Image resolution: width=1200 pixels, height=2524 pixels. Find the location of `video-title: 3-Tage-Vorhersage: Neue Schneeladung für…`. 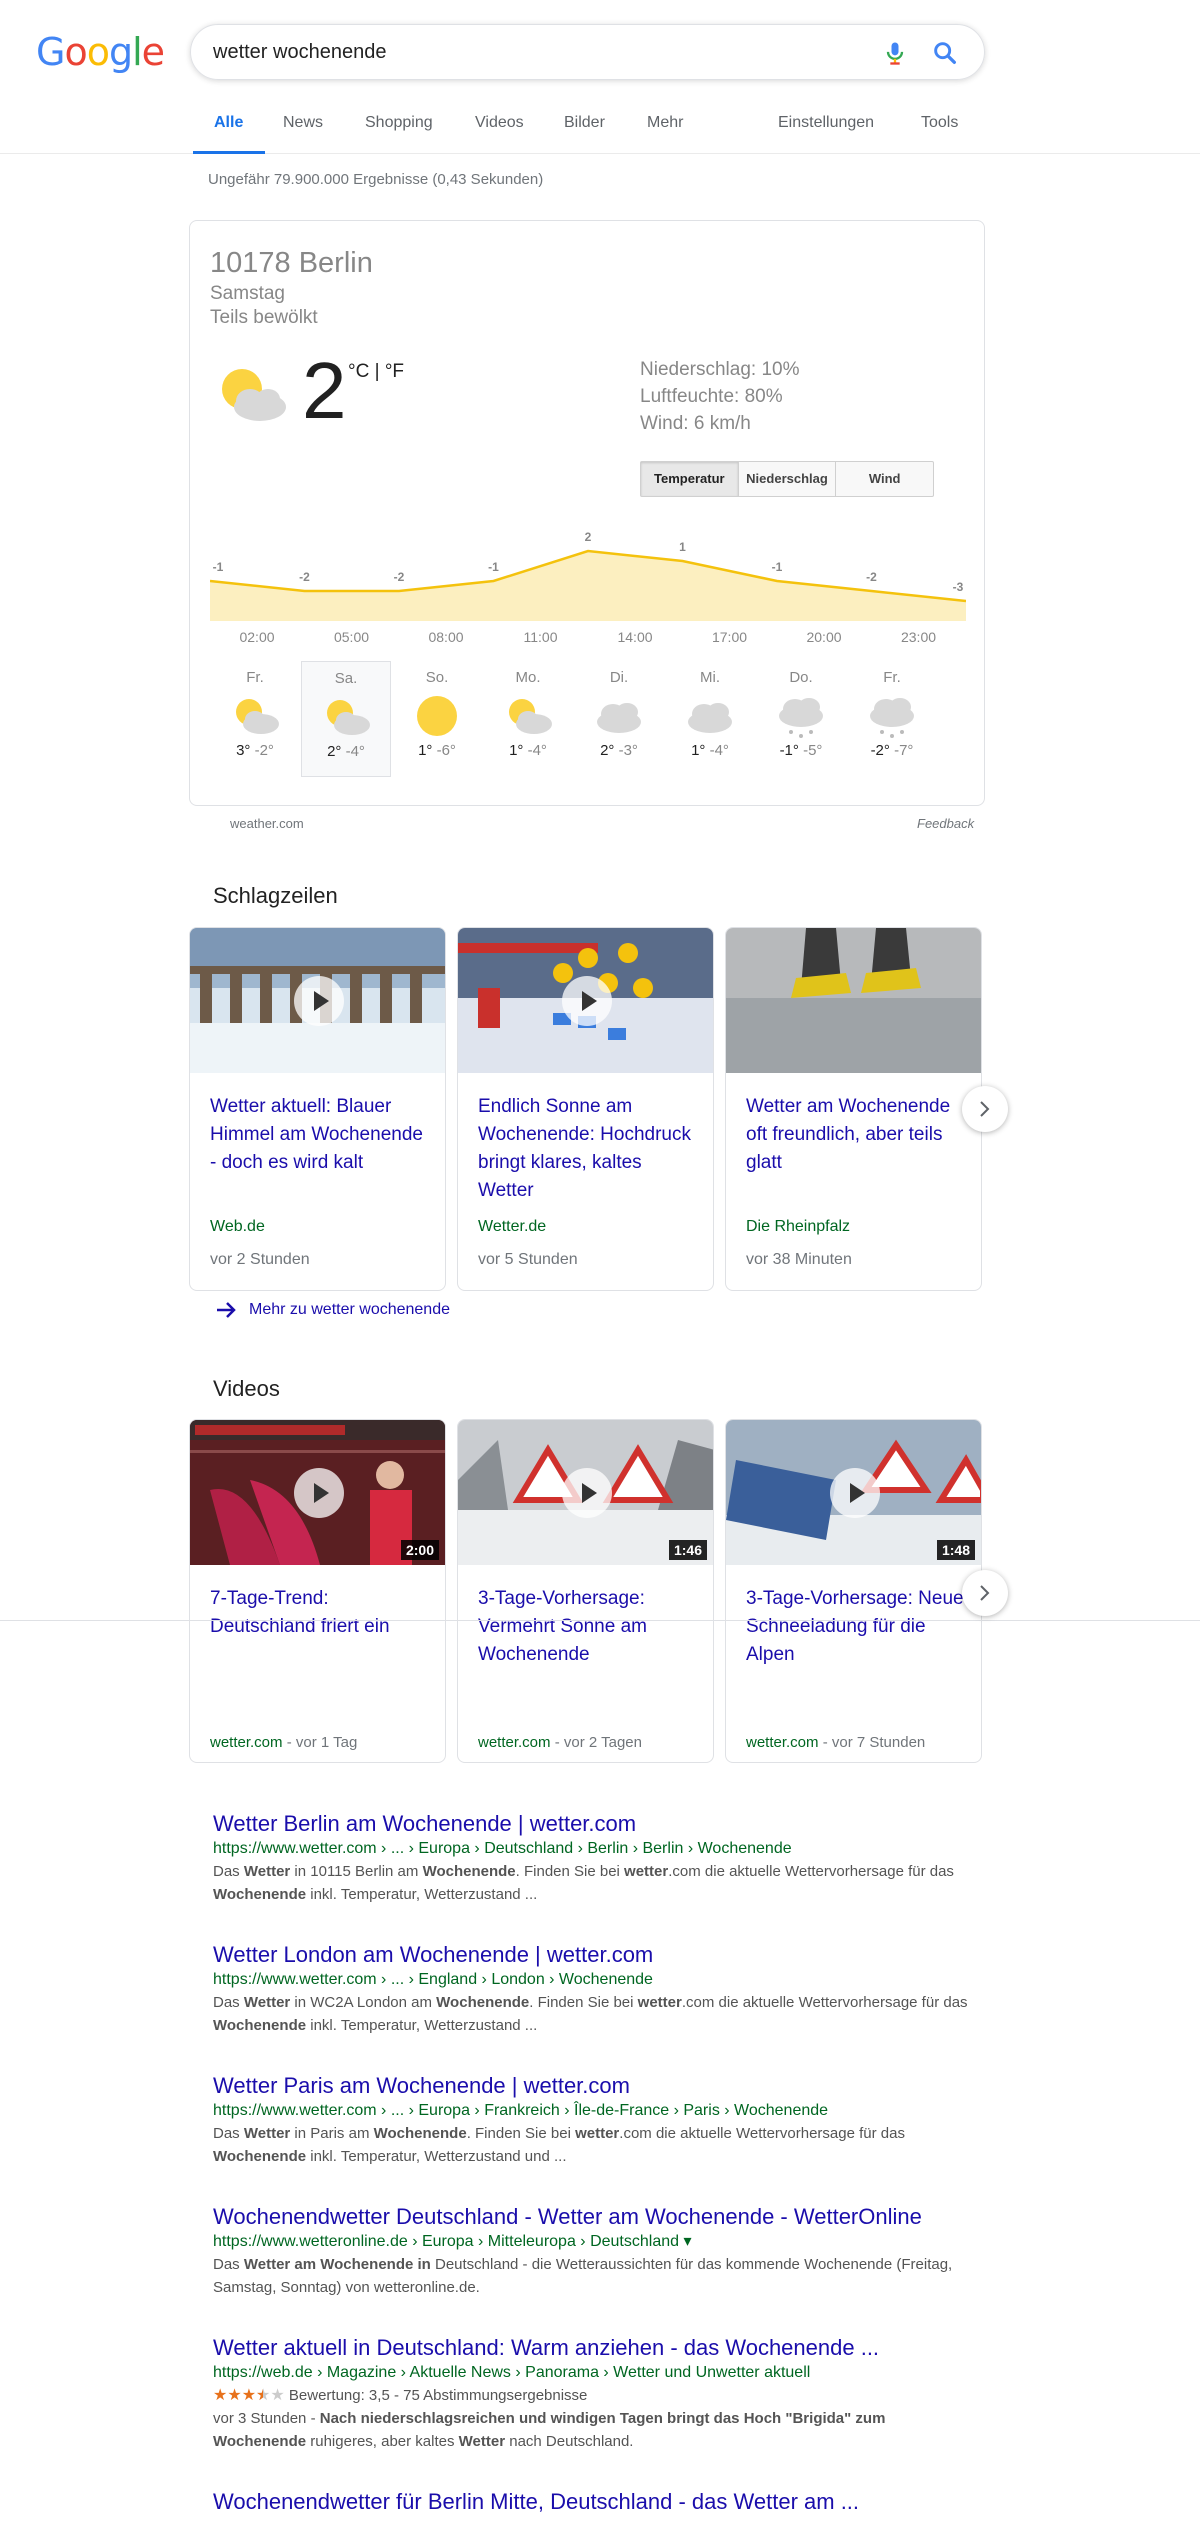

video-title: 3-Tage-Vorhersage: Neue Schneeladung für… is located at coordinates (857, 1627).